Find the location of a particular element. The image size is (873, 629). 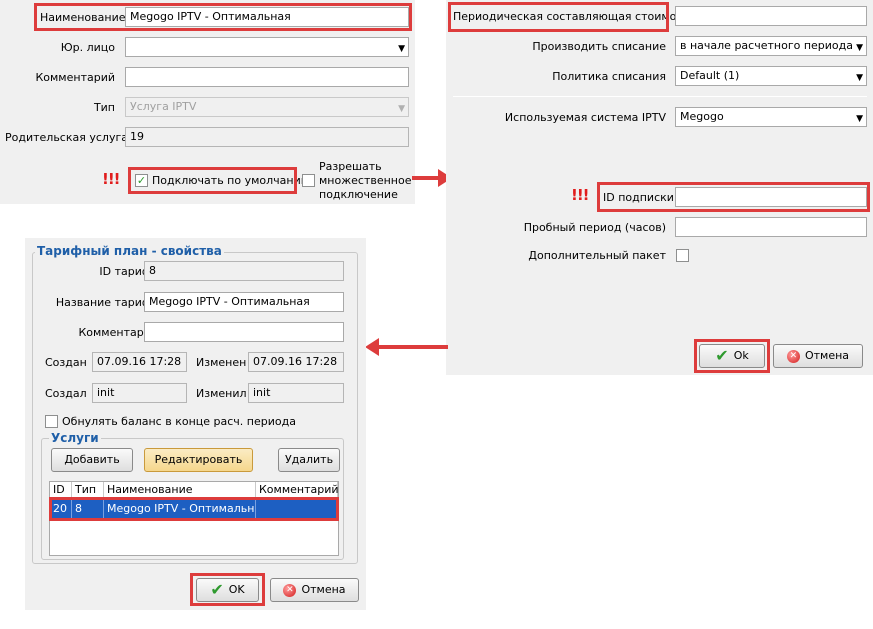

iptv-system-label: Используемая система IPTV is located at coordinates (585, 117).